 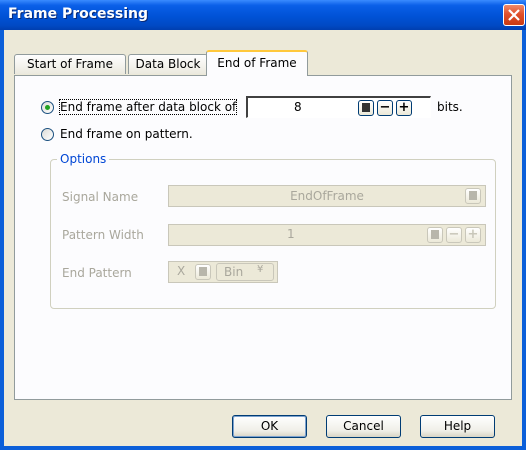 I want to click on title-bar: Frame Processing, so click(x=263, y=15).